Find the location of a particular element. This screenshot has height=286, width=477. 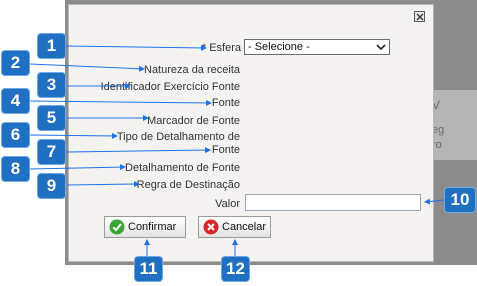

callout-badge-2: 2 is located at coordinates (15, 63).